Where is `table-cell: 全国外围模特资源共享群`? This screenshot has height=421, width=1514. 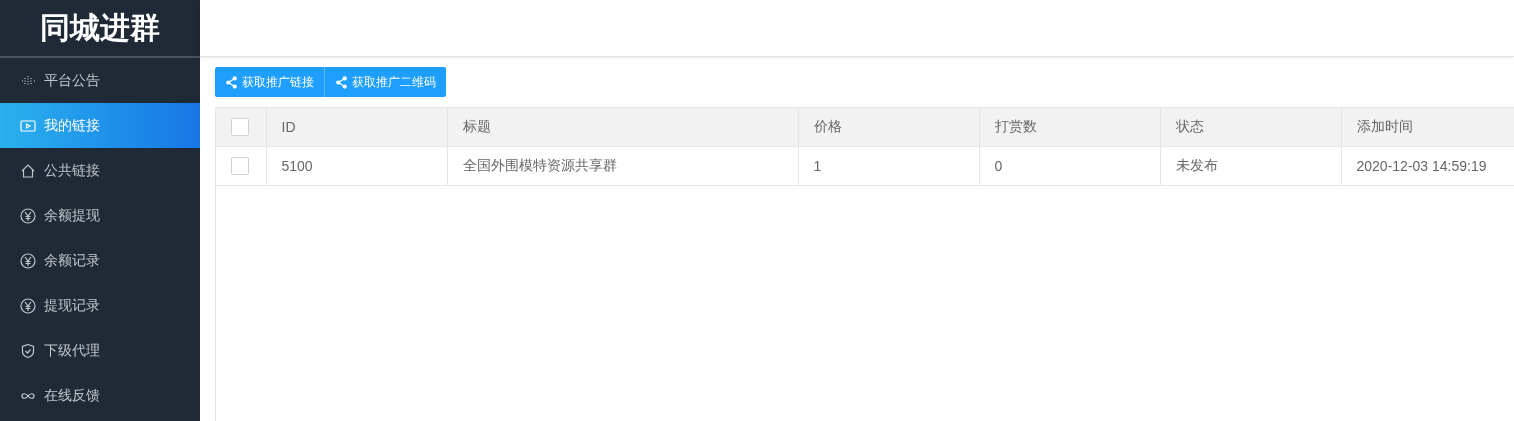 table-cell: 全国外围模特资源共享群 is located at coordinates (539, 165).